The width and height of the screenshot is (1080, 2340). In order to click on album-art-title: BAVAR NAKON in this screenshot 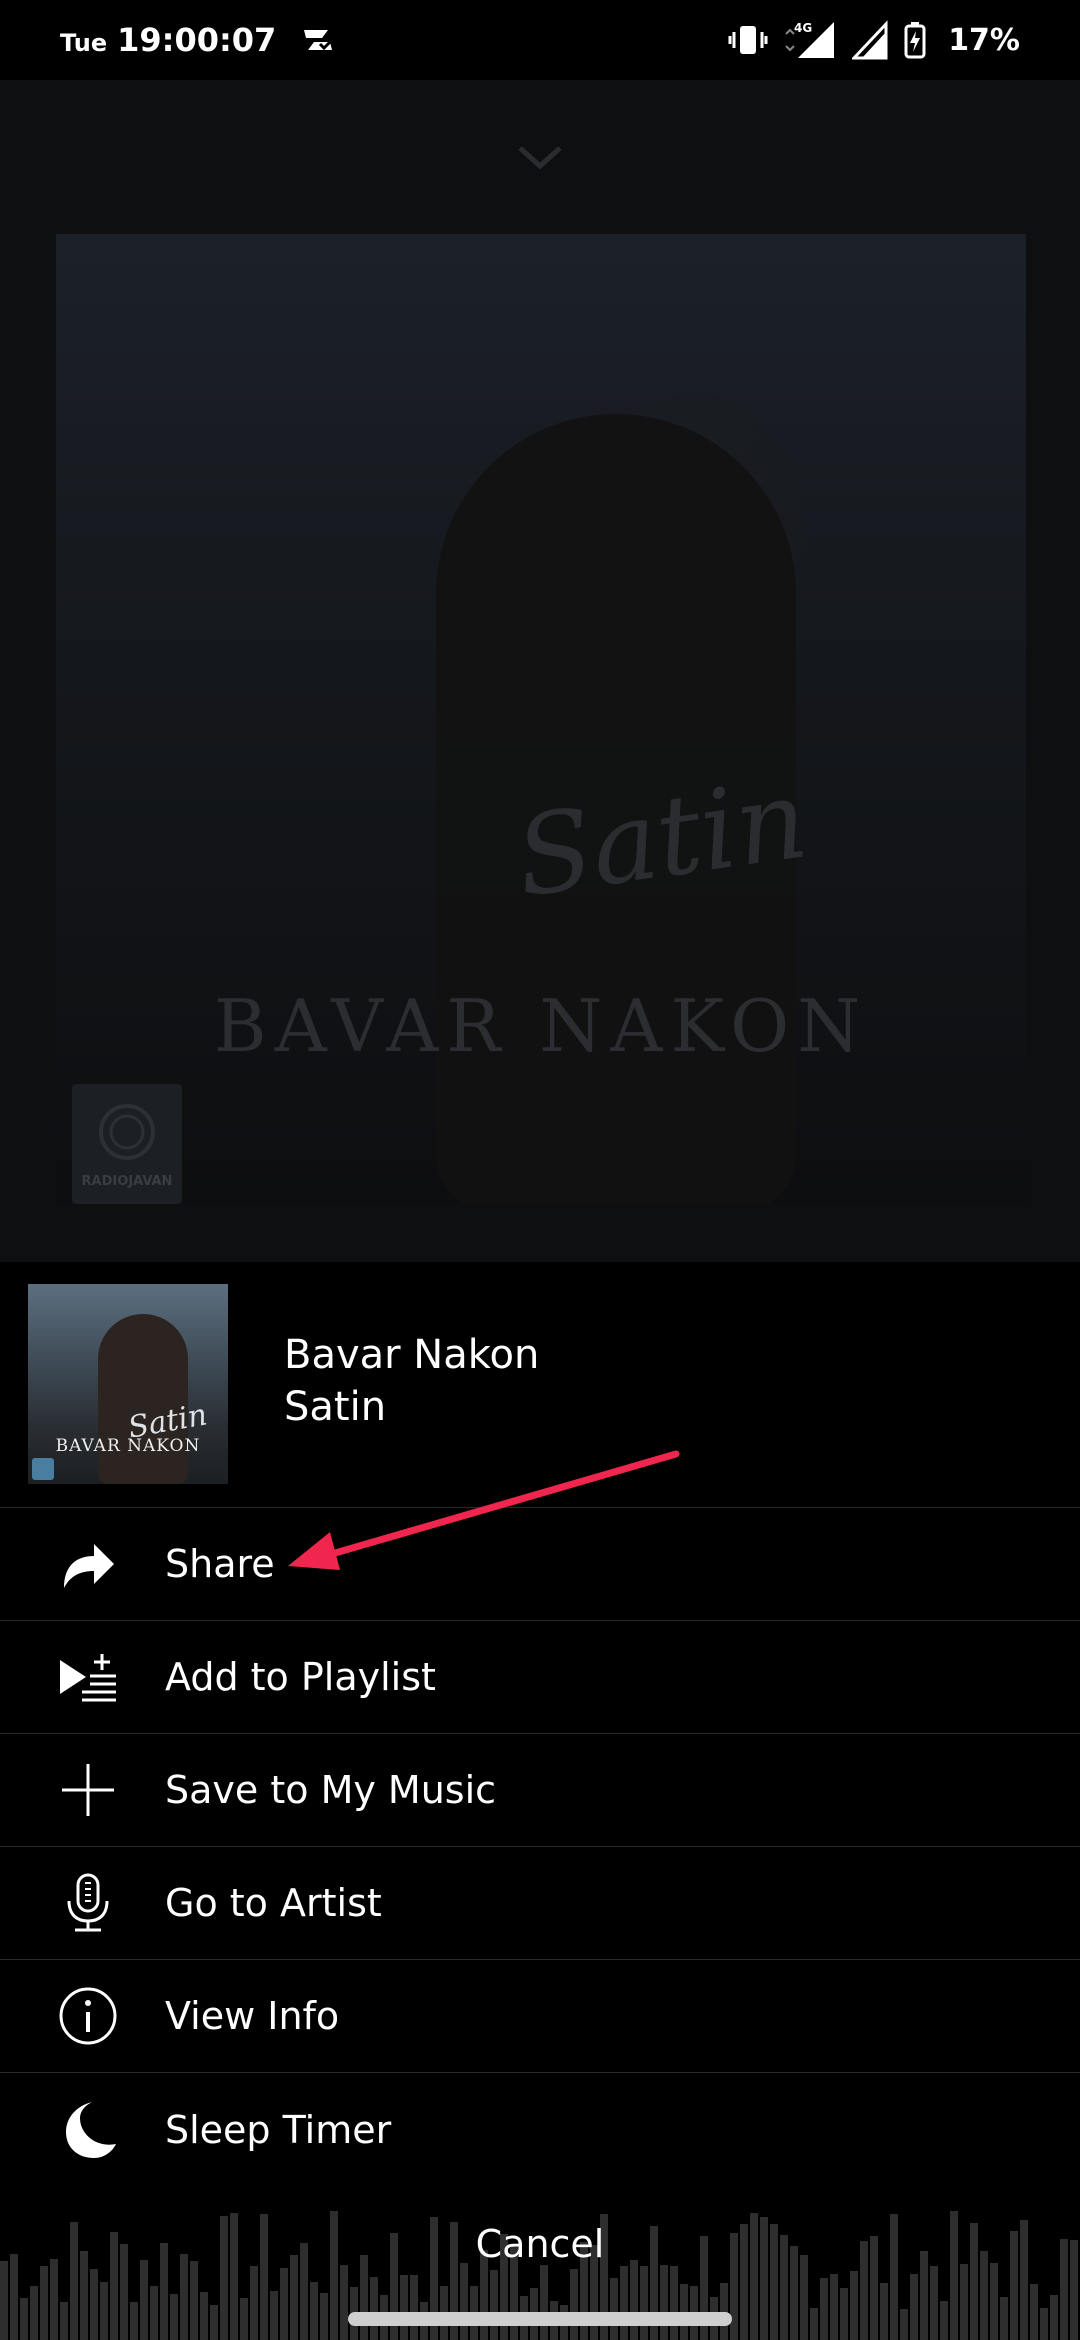, I will do `click(541, 1026)`.